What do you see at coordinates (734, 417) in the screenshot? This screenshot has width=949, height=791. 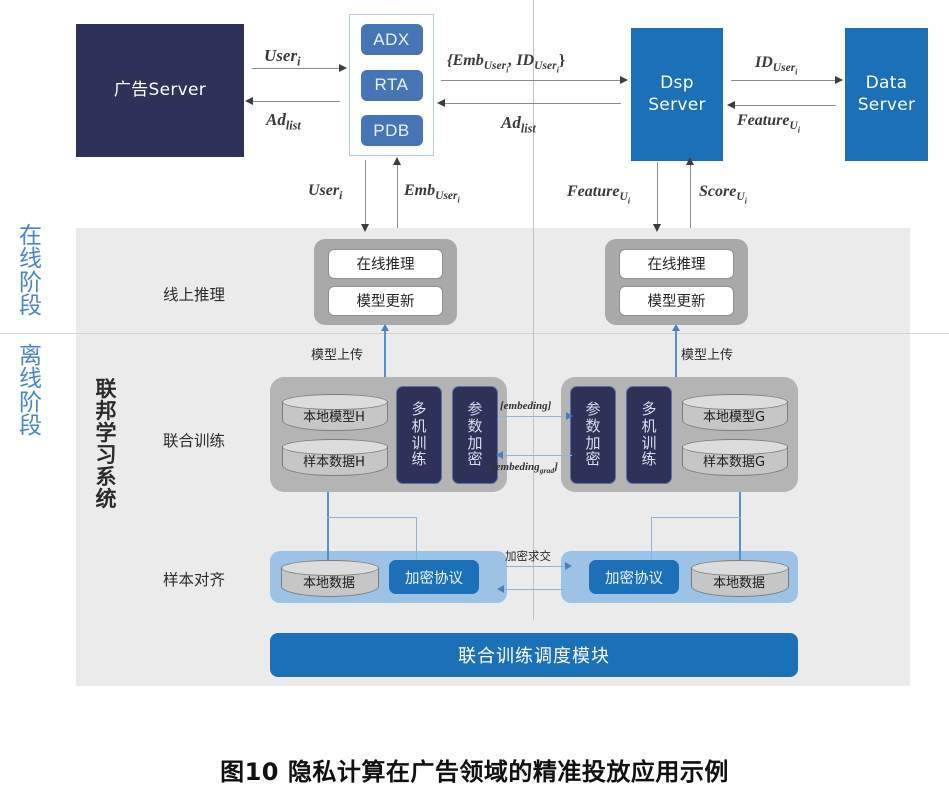 I see `local-model-store-right-label: 本地模型G` at bounding box center [734, 417].